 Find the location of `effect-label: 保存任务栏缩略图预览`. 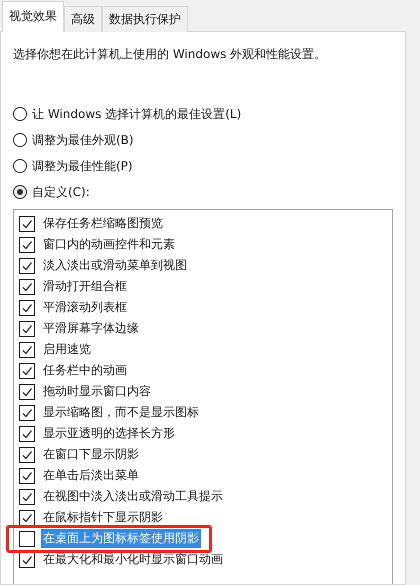

effect-label: 保存任务栏缩略图预览 is located at coordinates (103, 223).